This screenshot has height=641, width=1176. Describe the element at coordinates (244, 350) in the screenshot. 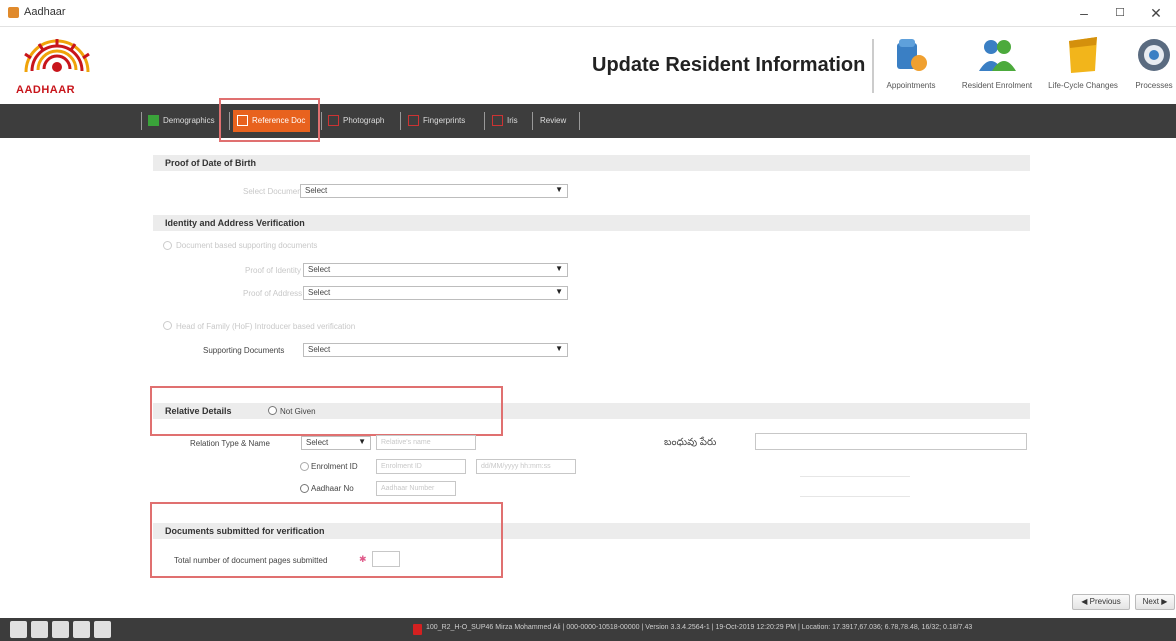

I see `supporting-documents-label: Supporting Documents` at that location.